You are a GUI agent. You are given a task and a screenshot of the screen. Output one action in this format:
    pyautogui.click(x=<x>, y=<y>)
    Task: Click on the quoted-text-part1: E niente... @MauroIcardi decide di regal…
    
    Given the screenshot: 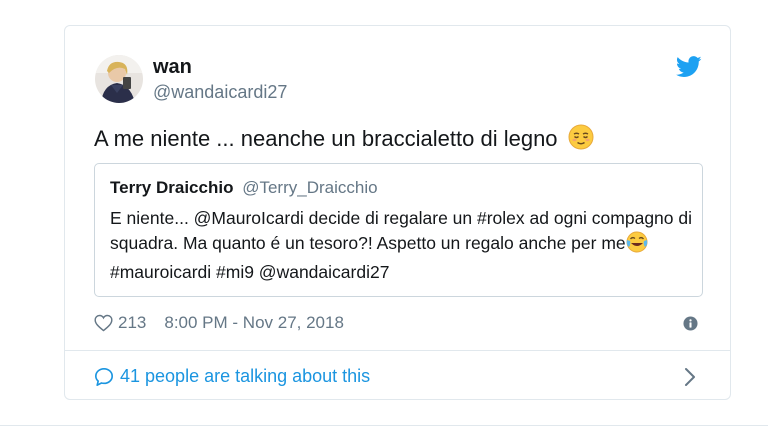 What is the action you would take?
    pyautogui.click(x=401, y=230)
    